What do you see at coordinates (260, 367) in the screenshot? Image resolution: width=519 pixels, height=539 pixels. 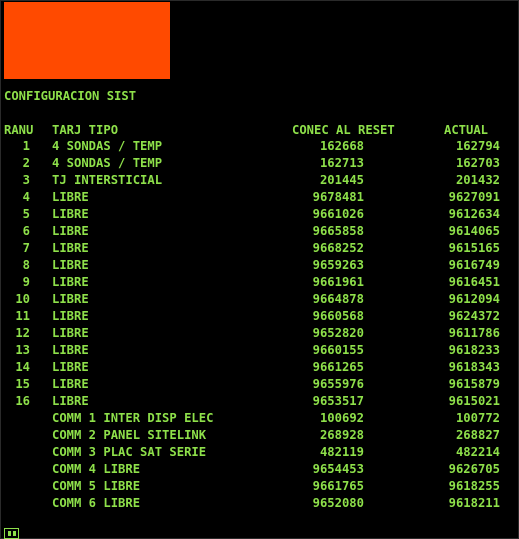 I see `table-row: 14 LIBRE 9661265 9618343` at bounding box center [260, 367].